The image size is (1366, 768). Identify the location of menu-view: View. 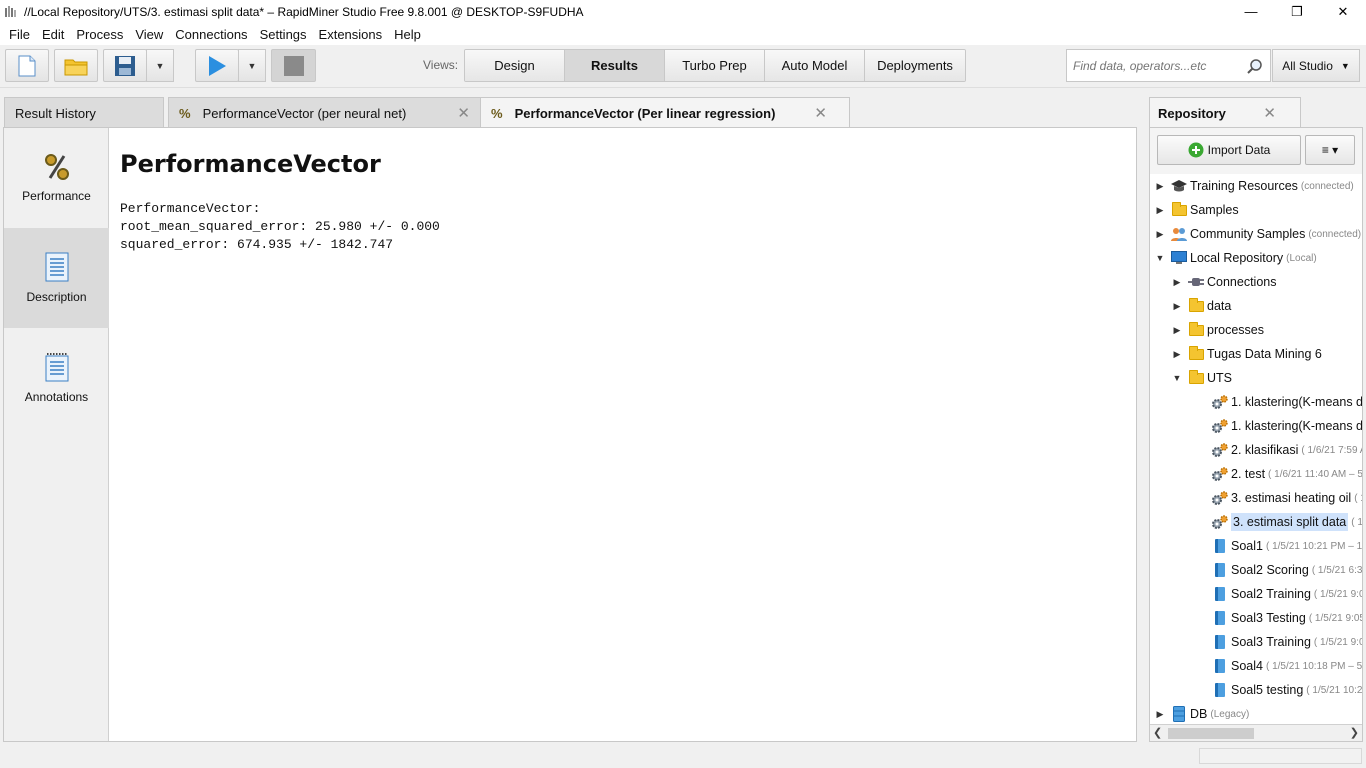
(149, 34).